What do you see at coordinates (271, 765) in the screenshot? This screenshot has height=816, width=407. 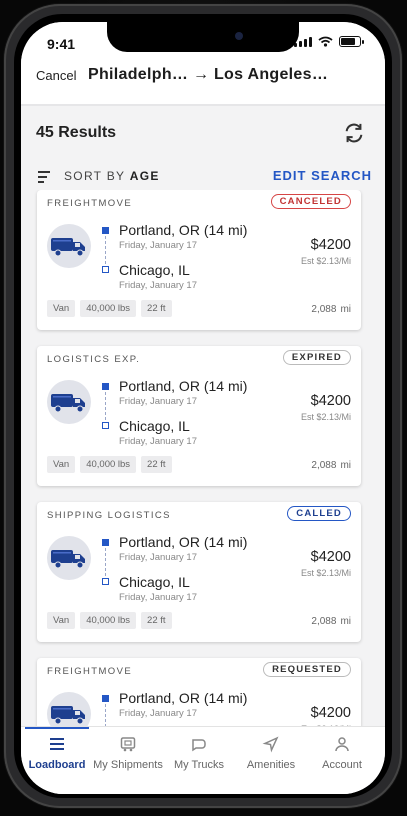 I see `tab-label: Amenities` at bounding box center [271, 765].